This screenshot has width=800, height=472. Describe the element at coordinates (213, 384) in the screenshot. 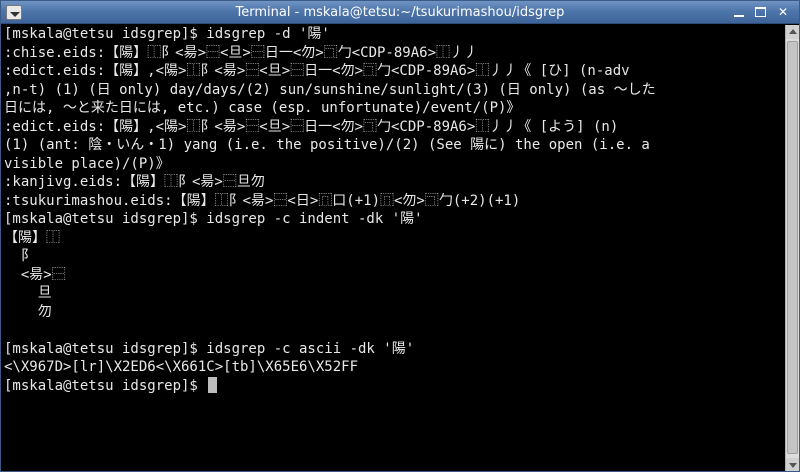

I see `text-cursor` at that location.